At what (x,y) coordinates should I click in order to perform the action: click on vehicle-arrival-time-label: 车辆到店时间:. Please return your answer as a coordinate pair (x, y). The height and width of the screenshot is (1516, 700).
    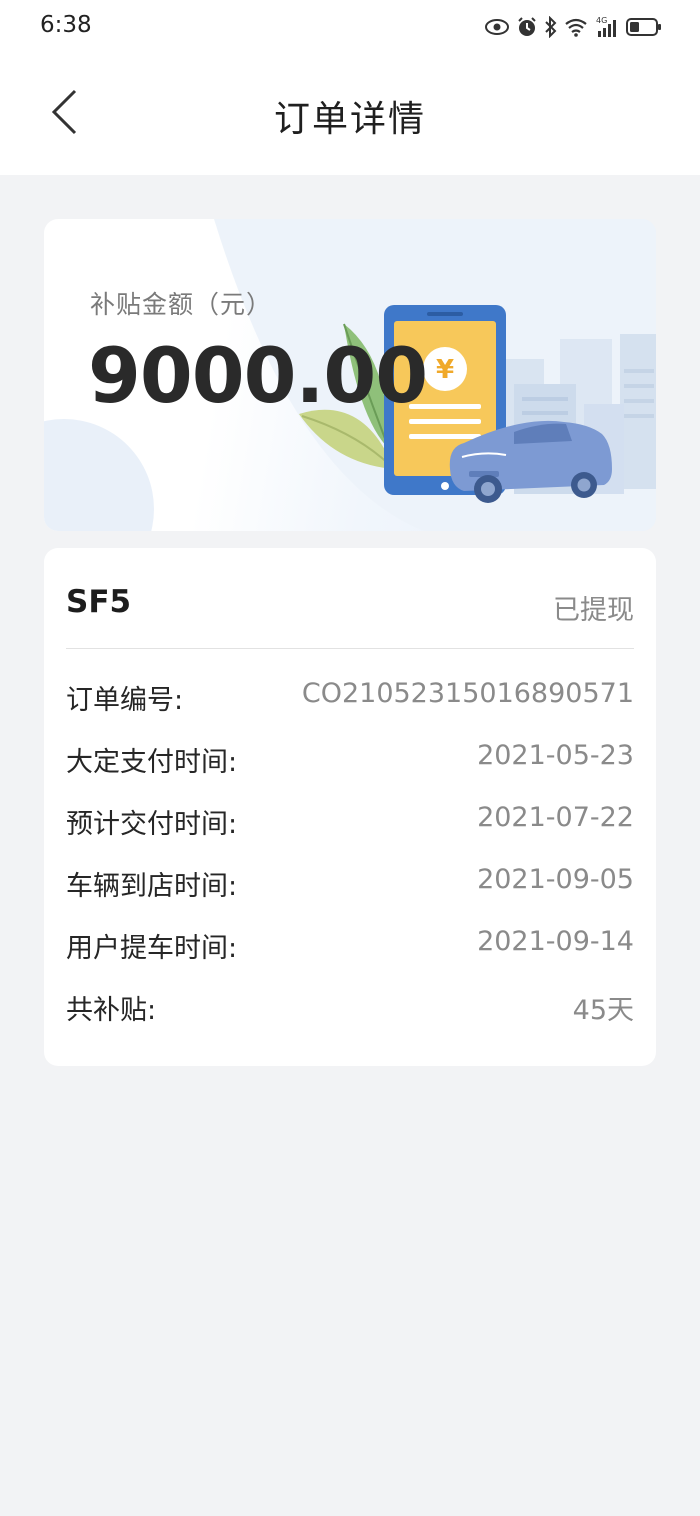
    Looking at the image, I should click on (152, 886).